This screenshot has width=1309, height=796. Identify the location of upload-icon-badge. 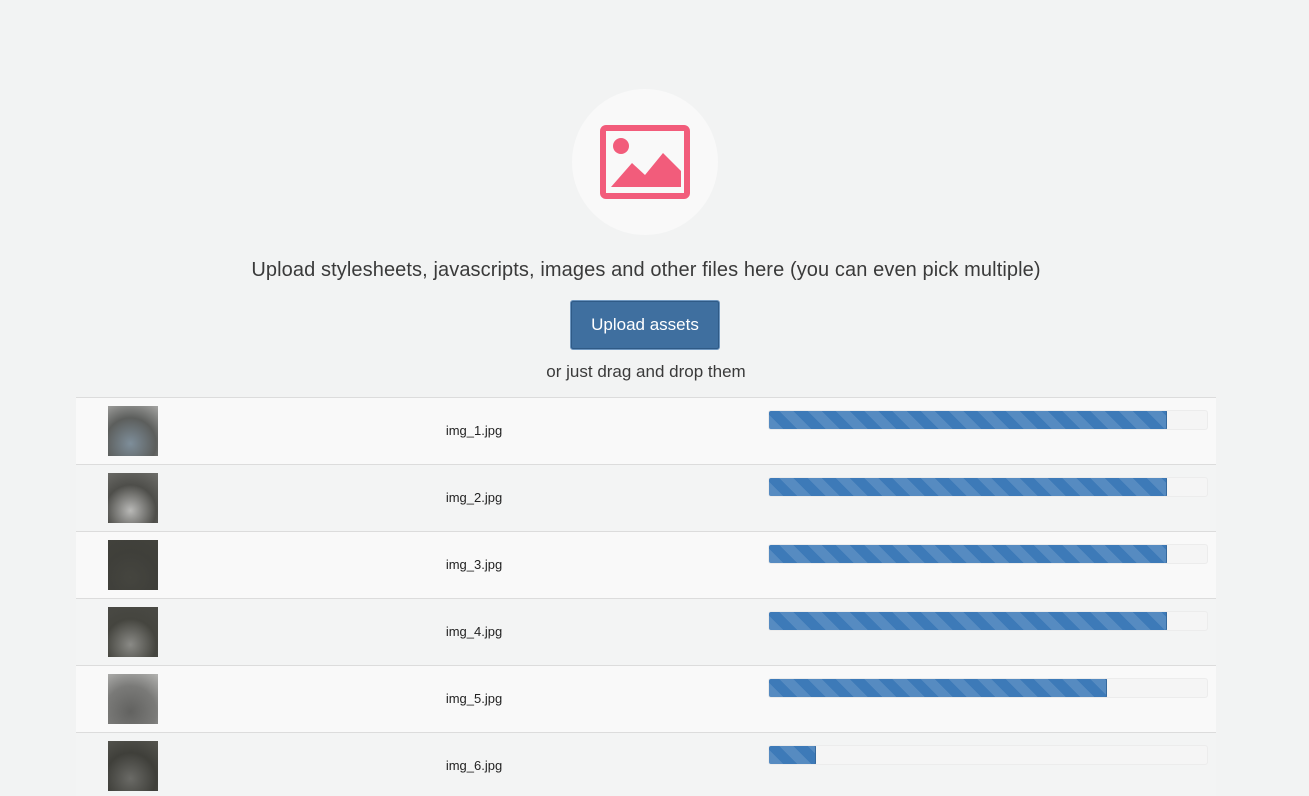
(645, 162).